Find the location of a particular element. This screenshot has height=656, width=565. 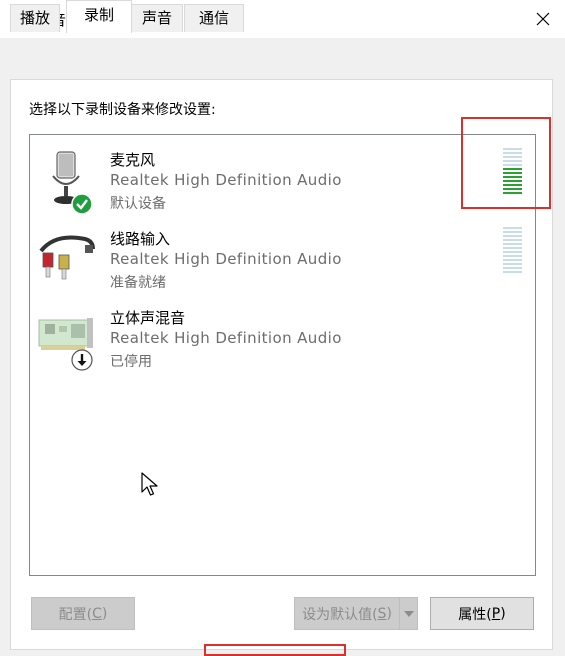

chevron-down-icon is located at coordinates (408, 613).